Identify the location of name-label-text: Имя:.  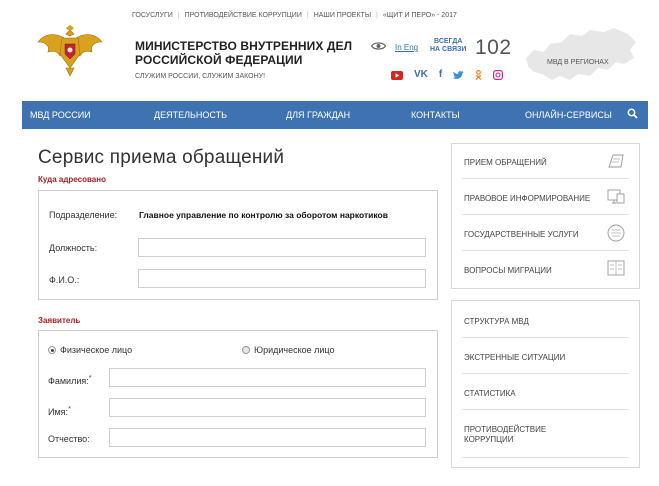
(58, 412).